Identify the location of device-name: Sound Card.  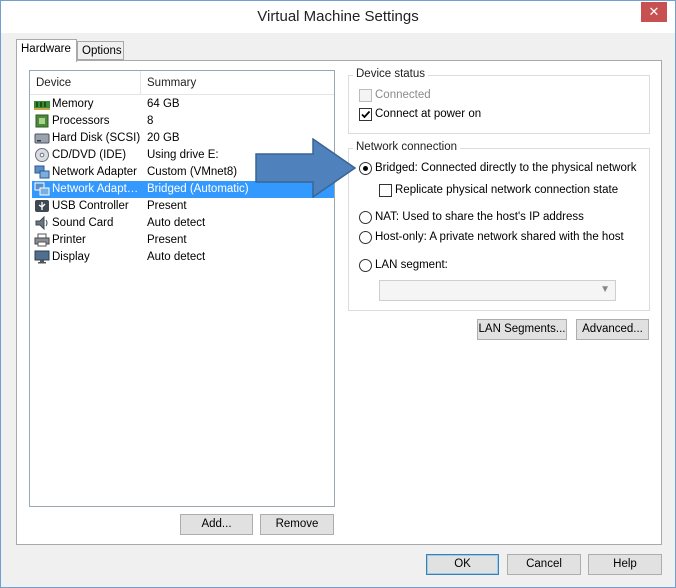
(83, 223).